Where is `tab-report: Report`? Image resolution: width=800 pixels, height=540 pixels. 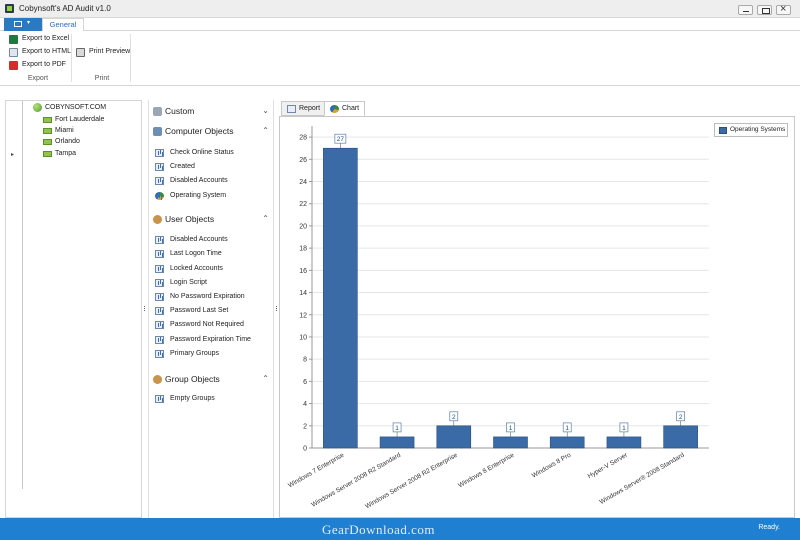
tab-report: Report is located at coordinates (304, 108).